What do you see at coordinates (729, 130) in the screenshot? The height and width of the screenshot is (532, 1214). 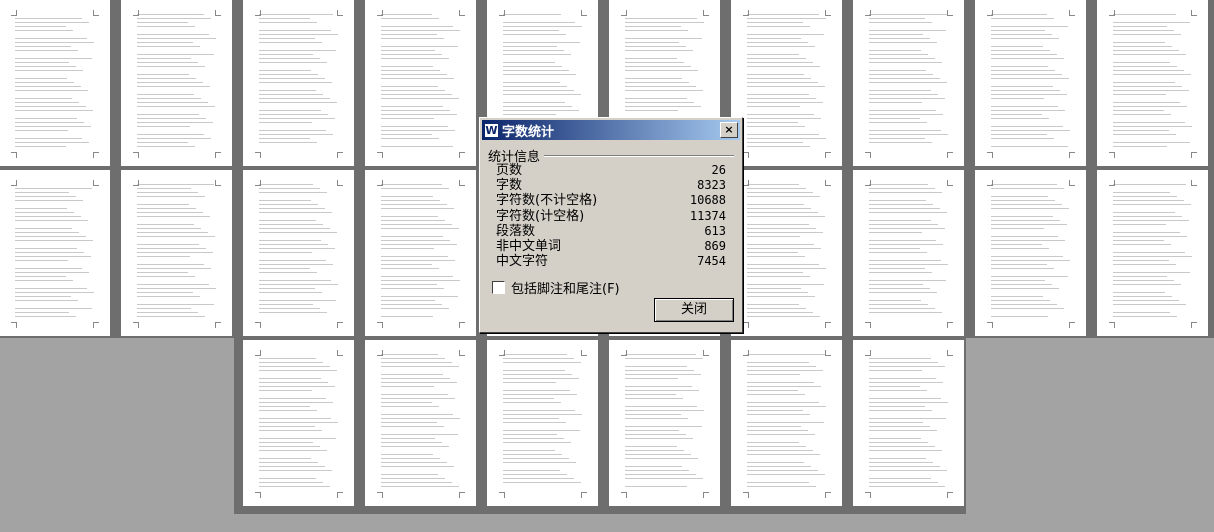 I see `close-icon: ×` at bounding box center [729, 130].